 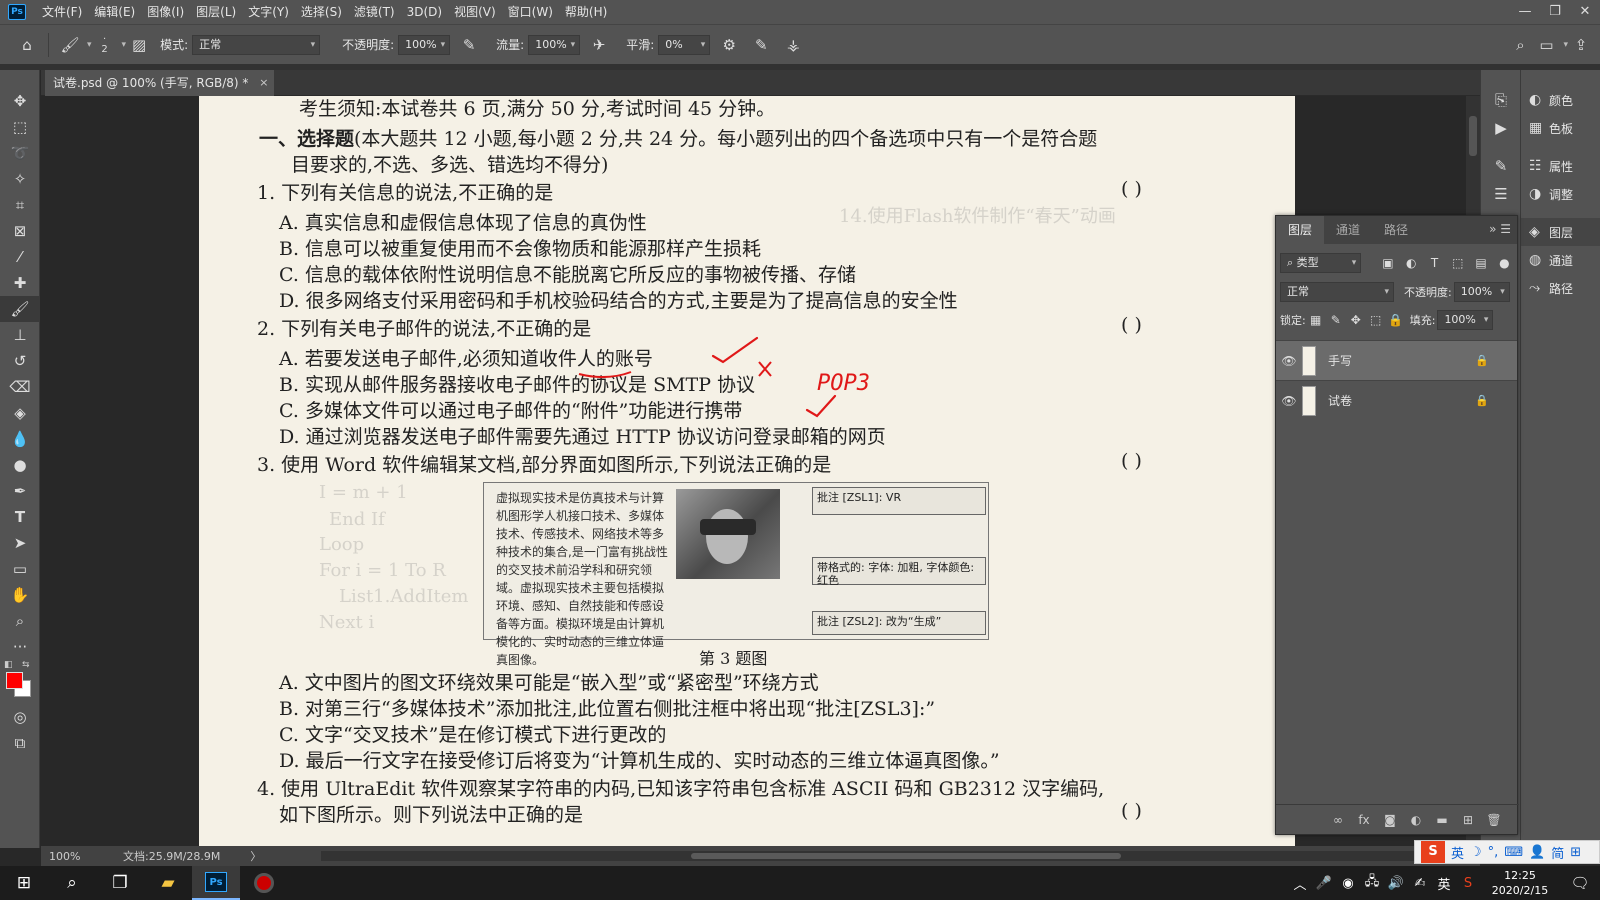 What do you see at coordinates (1411, 263) in the screenshot?
I see `adjustment-filter-icon: ◐` at bounding box center [1411, 263].